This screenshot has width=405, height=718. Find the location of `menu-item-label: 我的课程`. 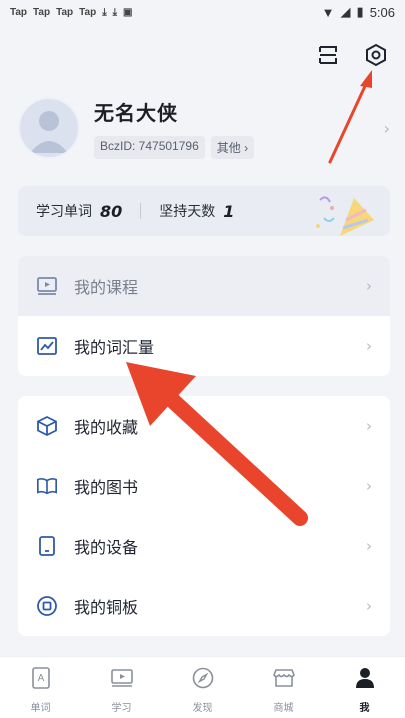

menu-item-label: 我的课程 is located at coordinates (106, 287).